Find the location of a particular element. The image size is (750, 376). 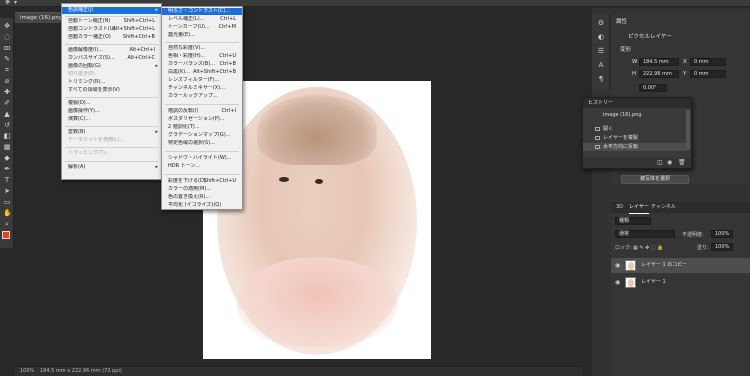

menu-item-invert: 階調の反転(I) Ctrl+I is located at coordinates (202, 111).